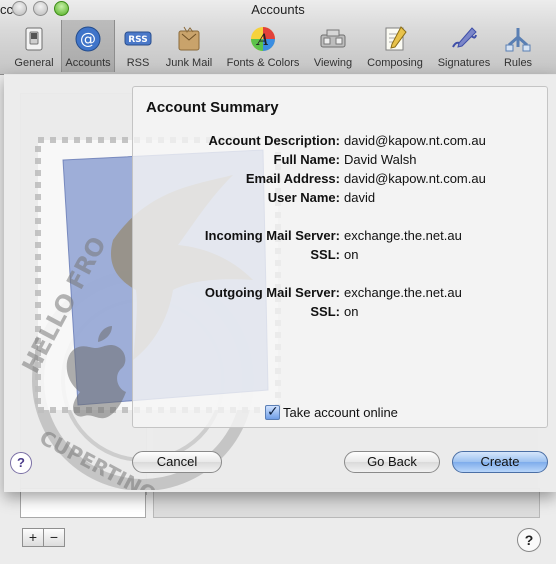  Describe the element at coordinates (34, 39) in the screenshot. I see `general-switch-icon` at that location.